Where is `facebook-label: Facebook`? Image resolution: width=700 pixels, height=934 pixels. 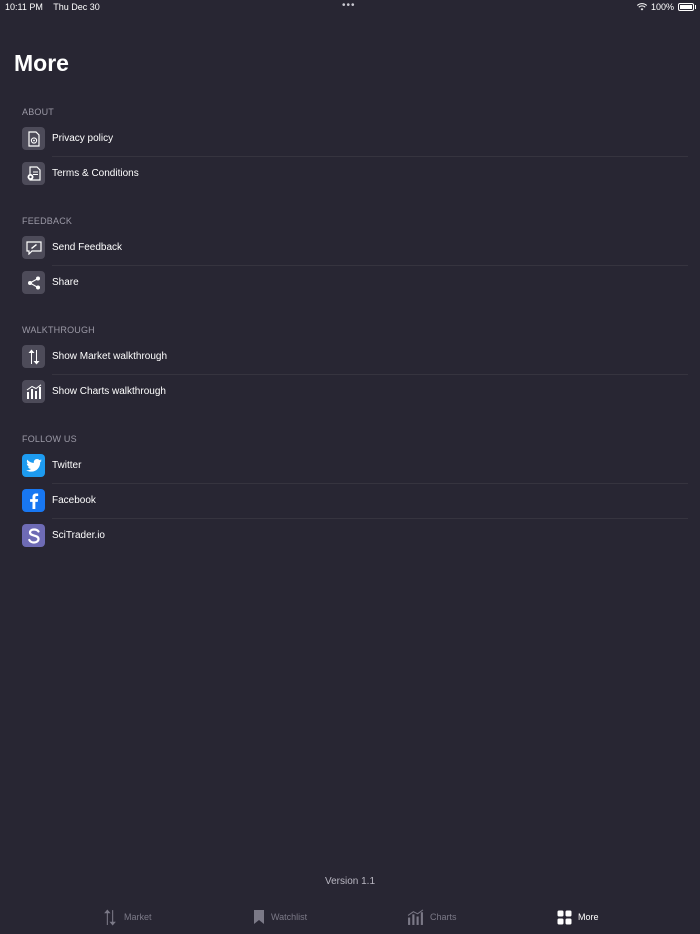 facebook-label: Facebook is located at coordinates (74, 500).